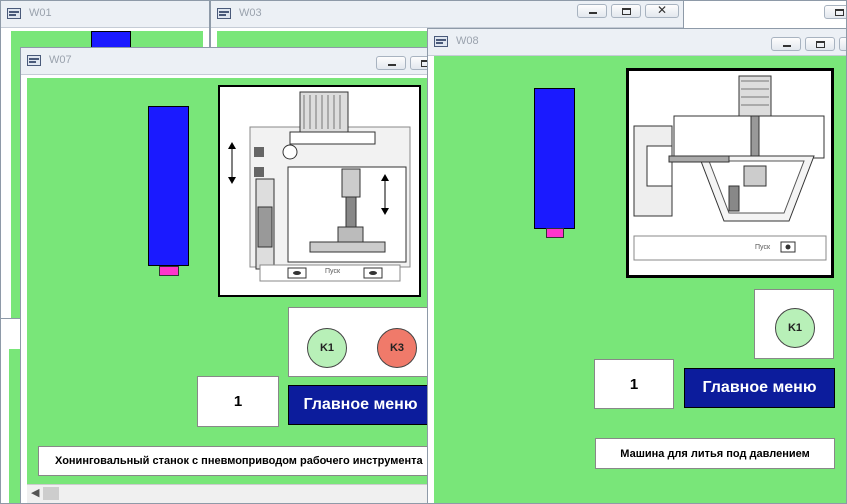 The image size is (847, 504). I want to click on close-icon: ✕, so click(662, 10).